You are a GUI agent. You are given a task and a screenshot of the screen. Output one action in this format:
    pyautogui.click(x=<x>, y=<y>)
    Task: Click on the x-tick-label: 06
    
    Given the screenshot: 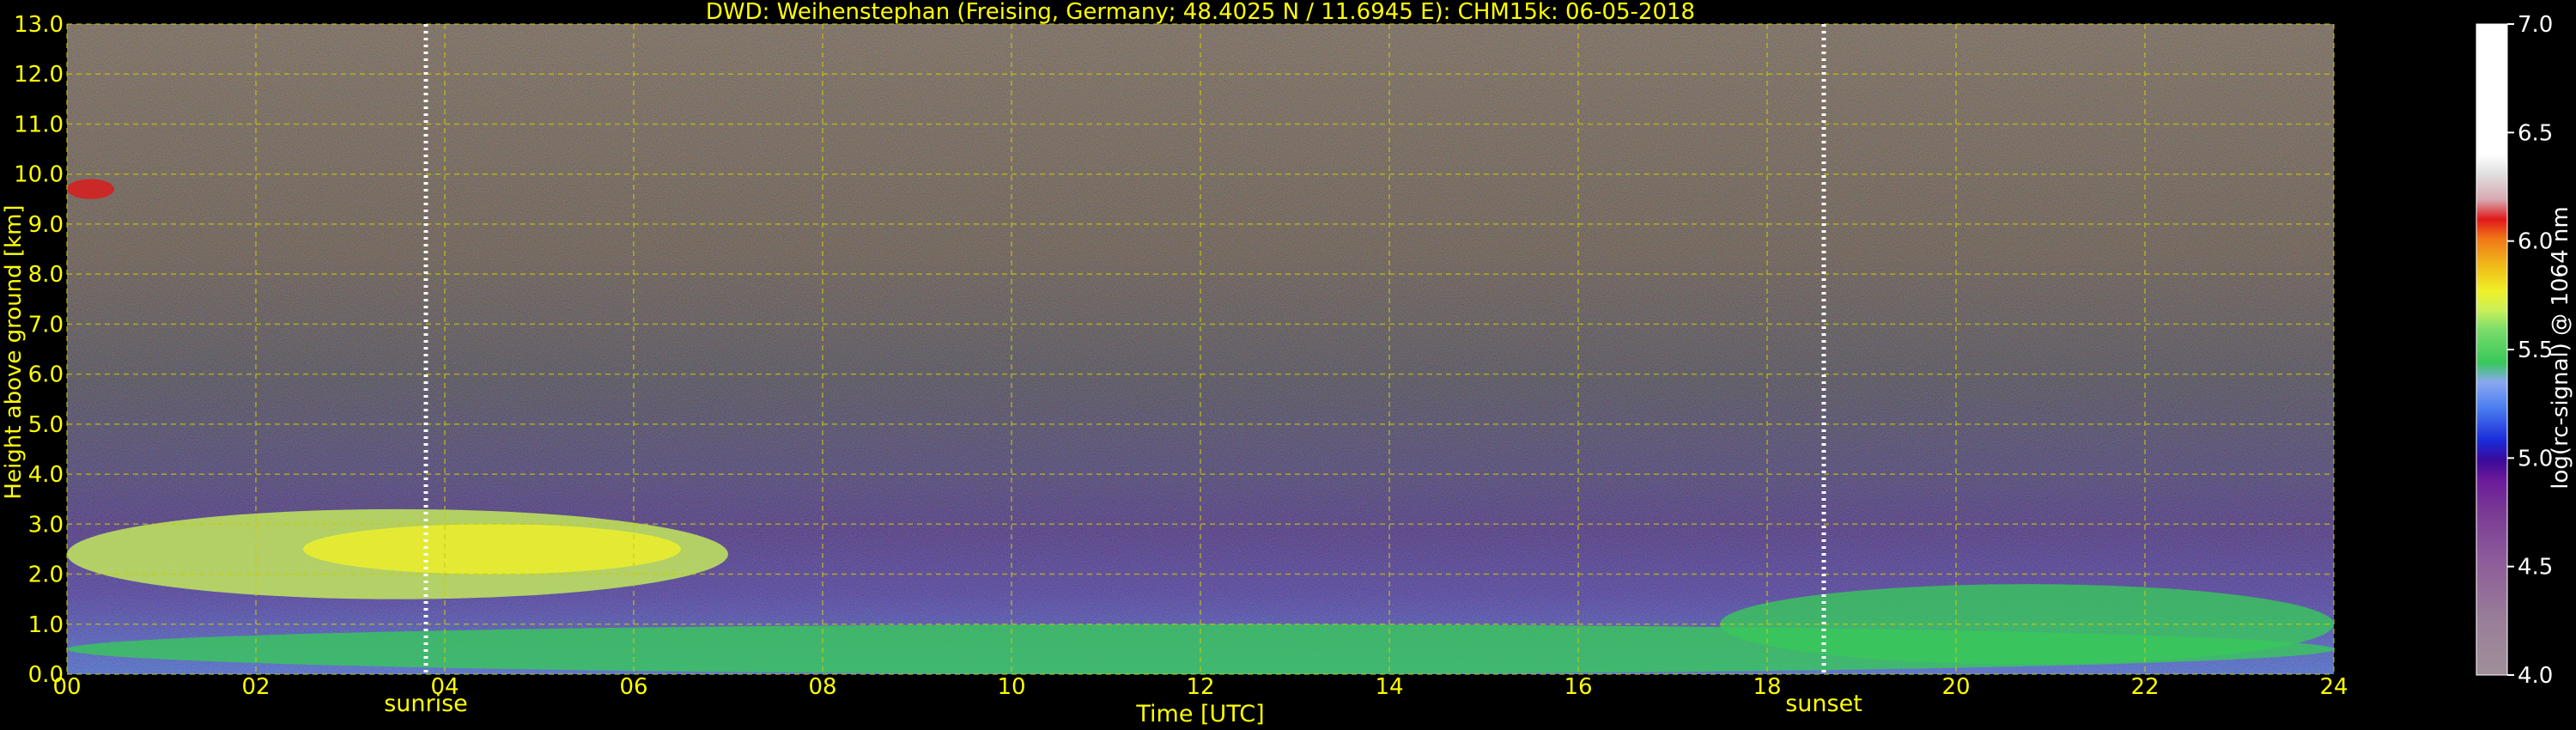 What is the action you would take?
    pyautogui.click(x=633, y=687)
    